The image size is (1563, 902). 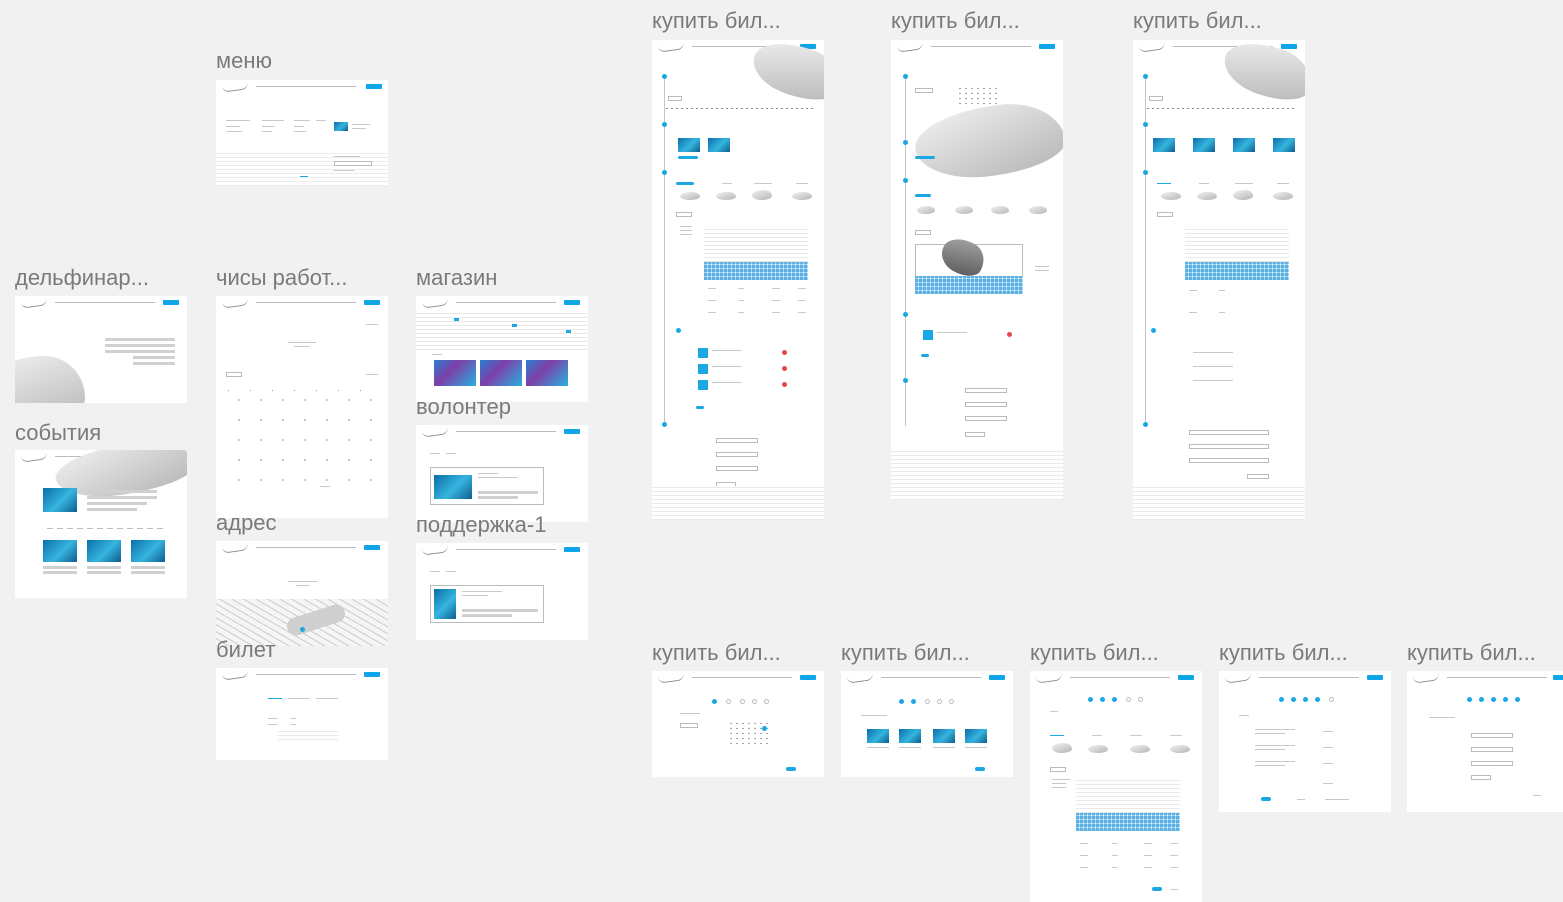 What do you see at coordinates (101, 524) in the screenshot?
I see `frame-events` at bounding box center [101, 524].